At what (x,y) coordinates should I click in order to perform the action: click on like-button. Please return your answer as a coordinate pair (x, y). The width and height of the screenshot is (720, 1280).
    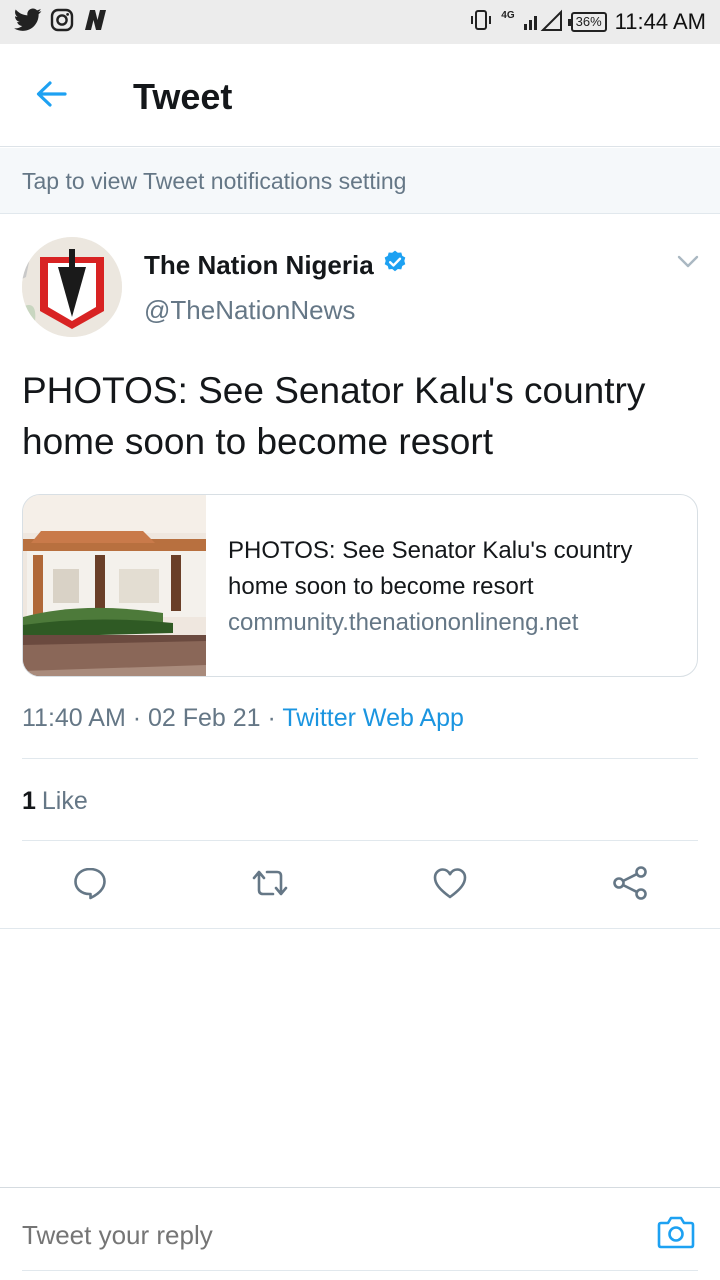
    Looking at the image, I should click on (450, 885).